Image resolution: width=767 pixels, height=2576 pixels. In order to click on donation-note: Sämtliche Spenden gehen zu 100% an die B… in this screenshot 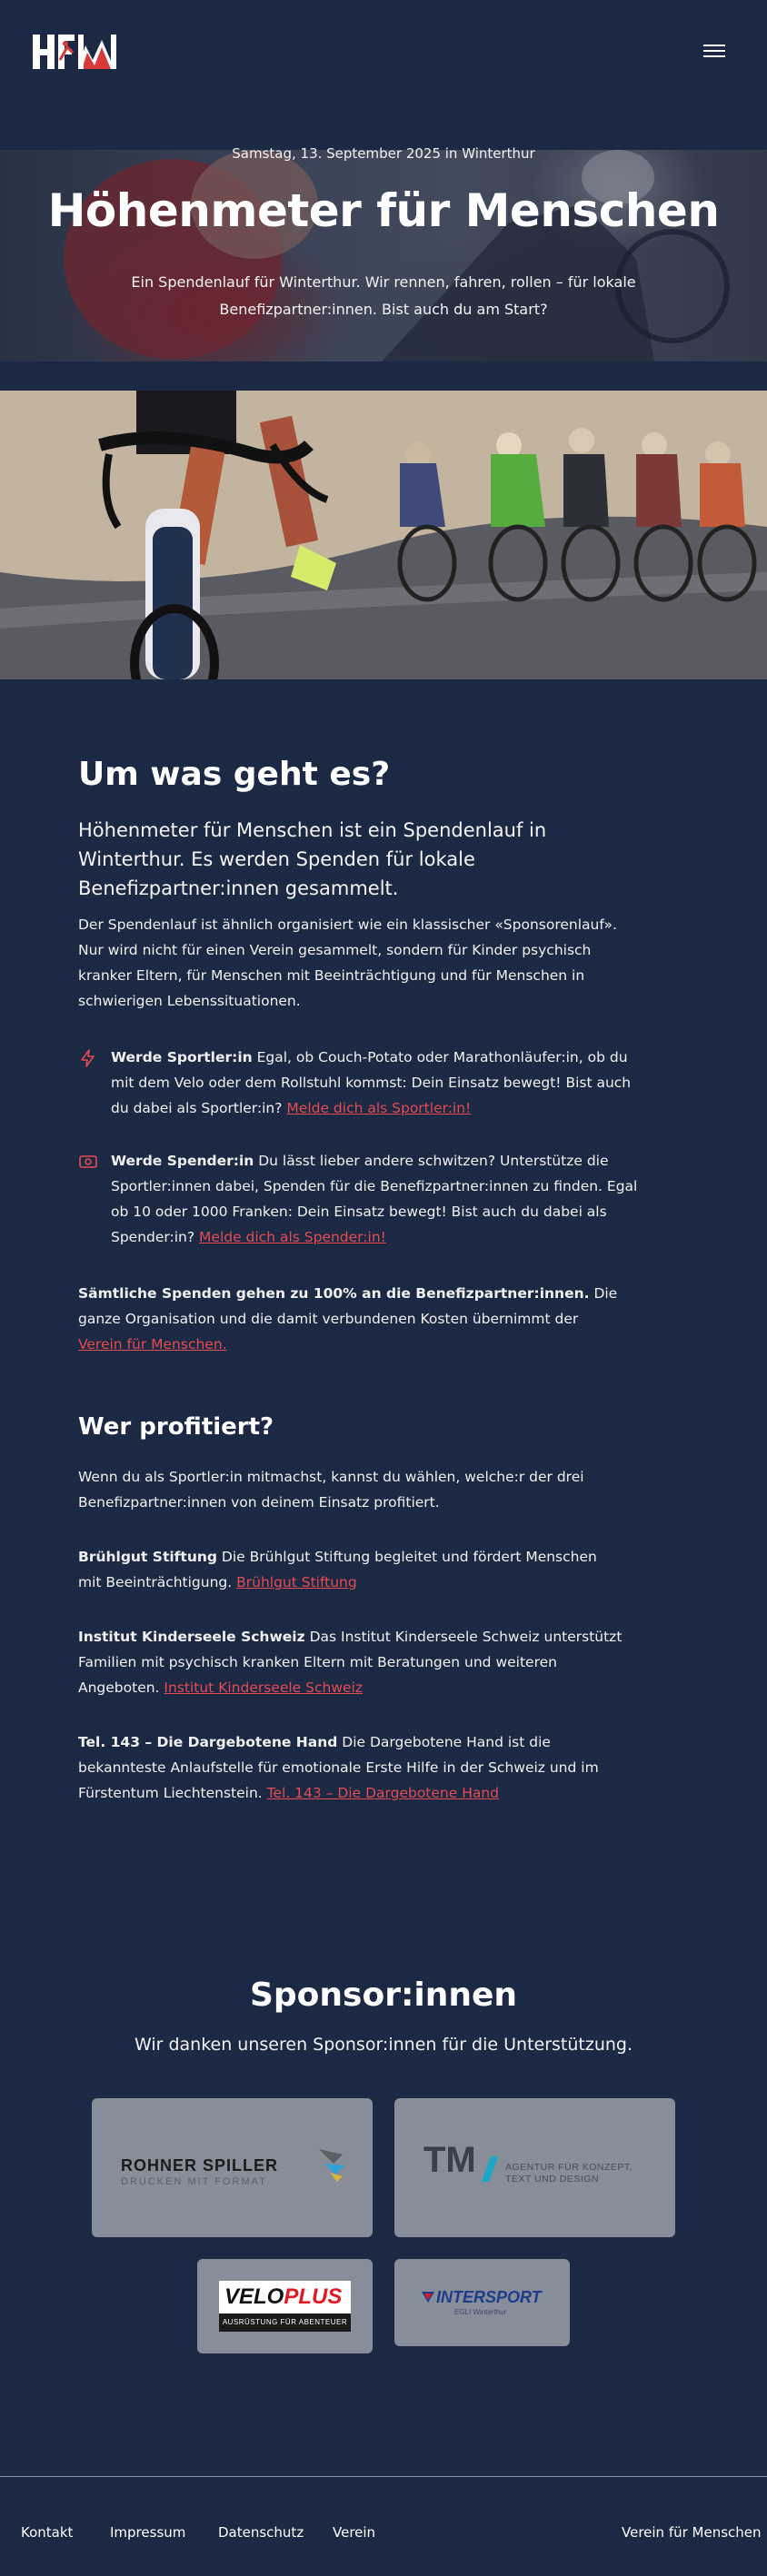, I will do `click(351, 1319)`.